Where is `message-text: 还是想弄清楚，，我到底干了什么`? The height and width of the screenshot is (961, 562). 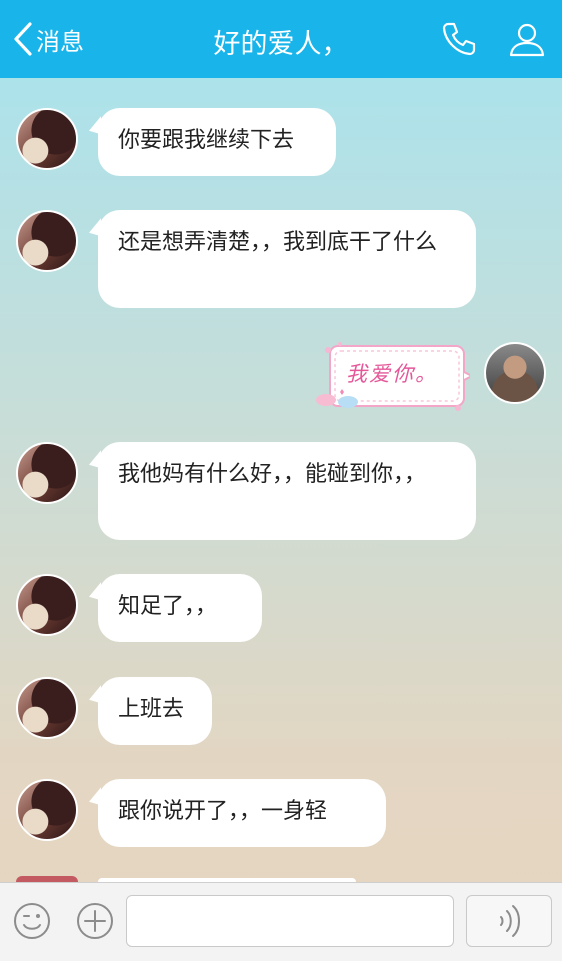 message-text: 还是想弄清楚，，我到底干了什么 is located at coordinates (278, 242).